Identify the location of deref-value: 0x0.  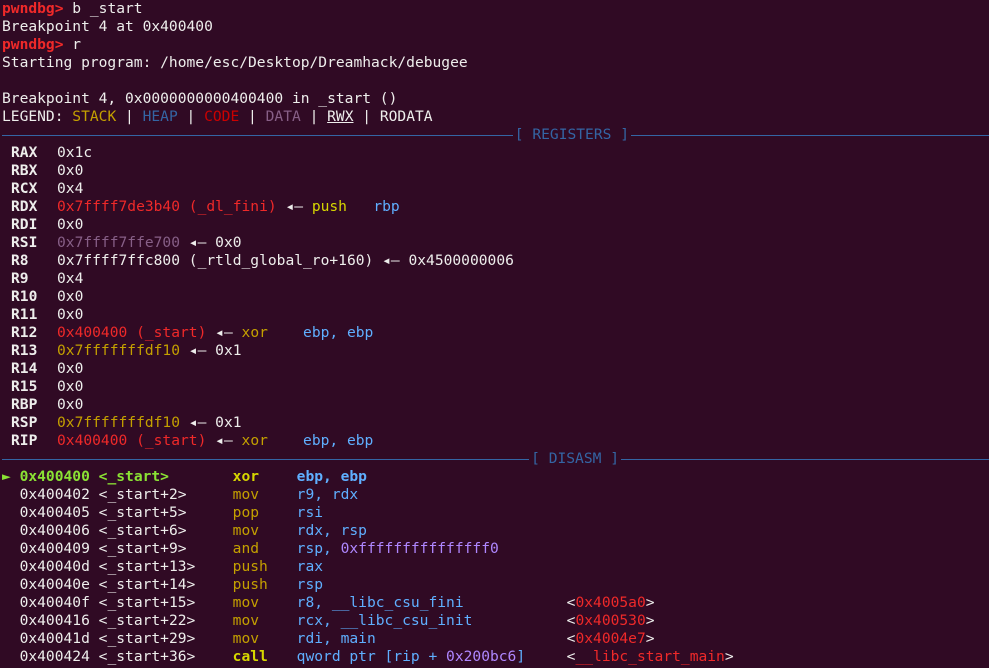
(228, 242).